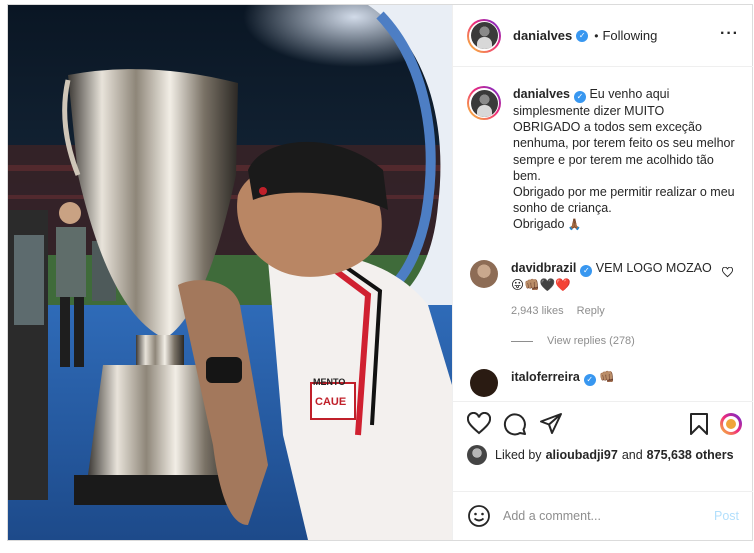 This screenshot has height=553, width=754. I want to click on caption-username: danialves, so click(541, 94).